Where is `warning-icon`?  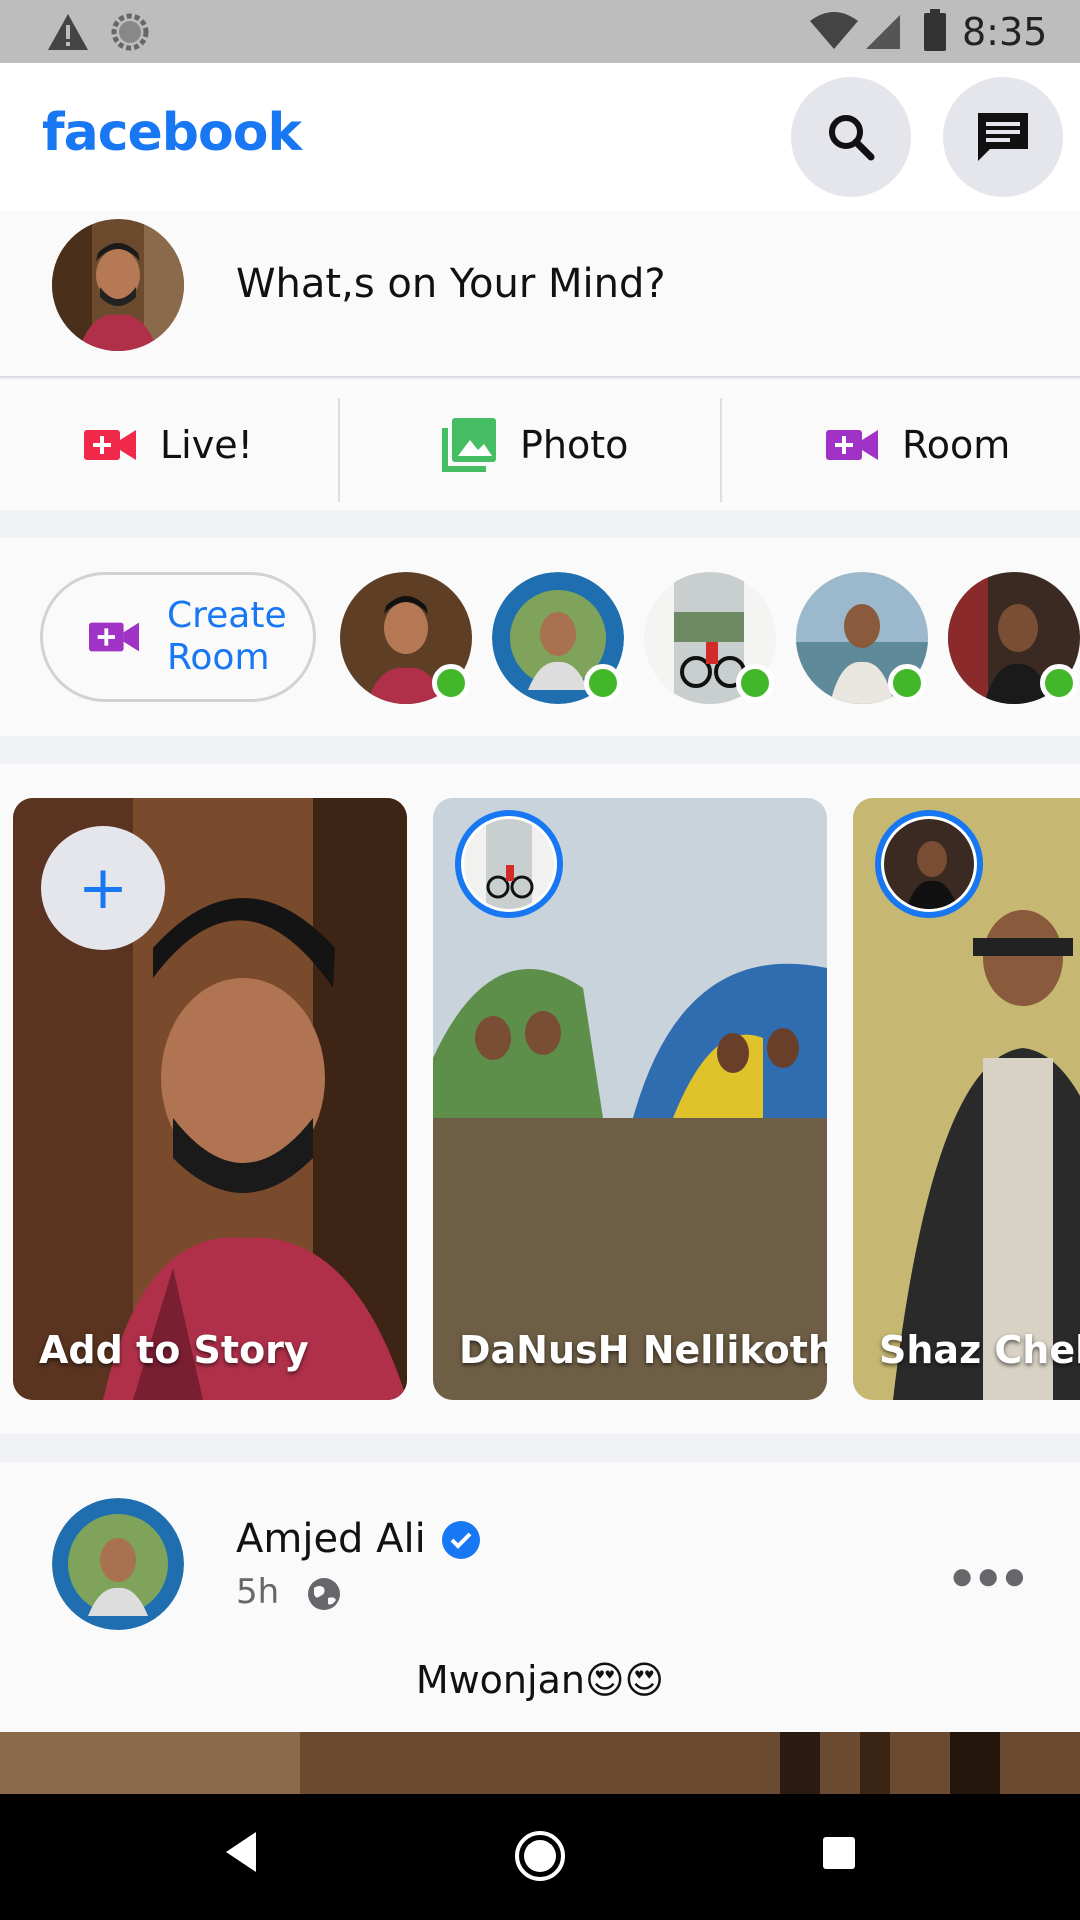
warning-icon is located at coordinates (68, 32).